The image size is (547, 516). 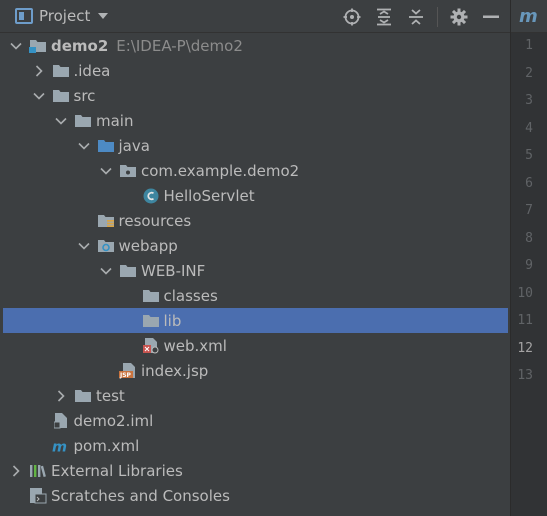 I want to click on svg-text: m, so click(x=59, y=446).